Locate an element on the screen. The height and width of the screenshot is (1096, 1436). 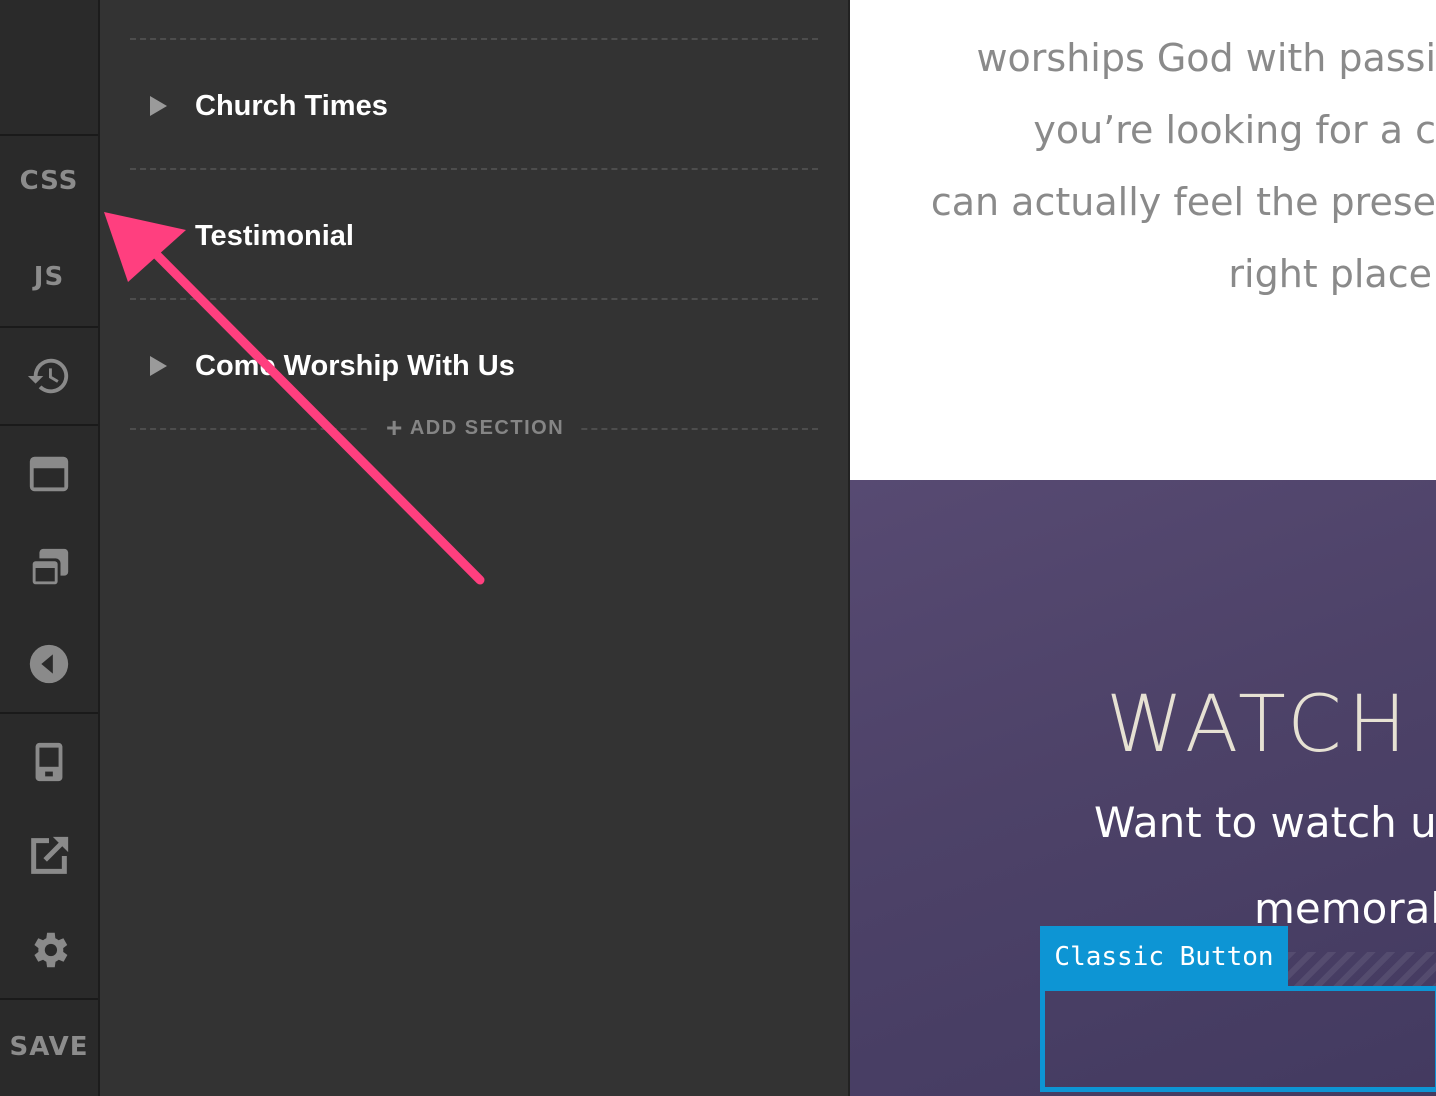
classic-button-frame is located at coordinates (1238, 1039).